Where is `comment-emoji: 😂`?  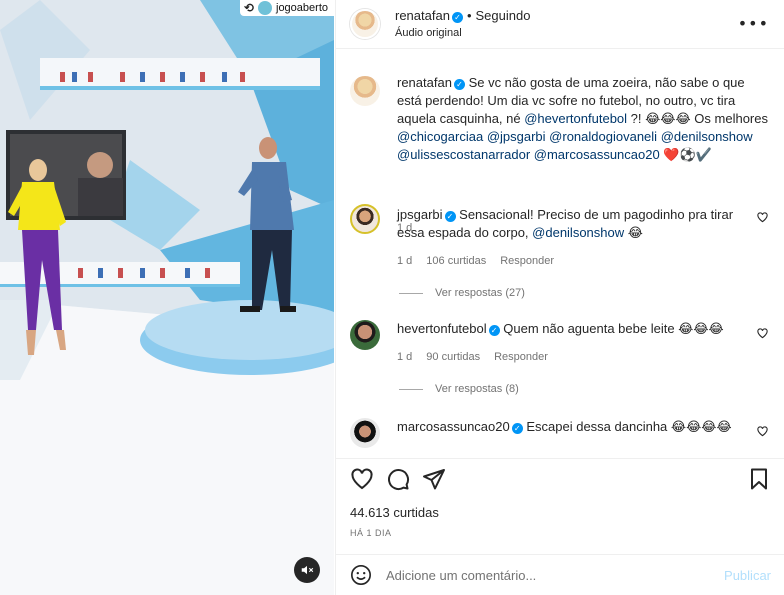 comment-emoji: 😂 is located at coordinates (633, 232).